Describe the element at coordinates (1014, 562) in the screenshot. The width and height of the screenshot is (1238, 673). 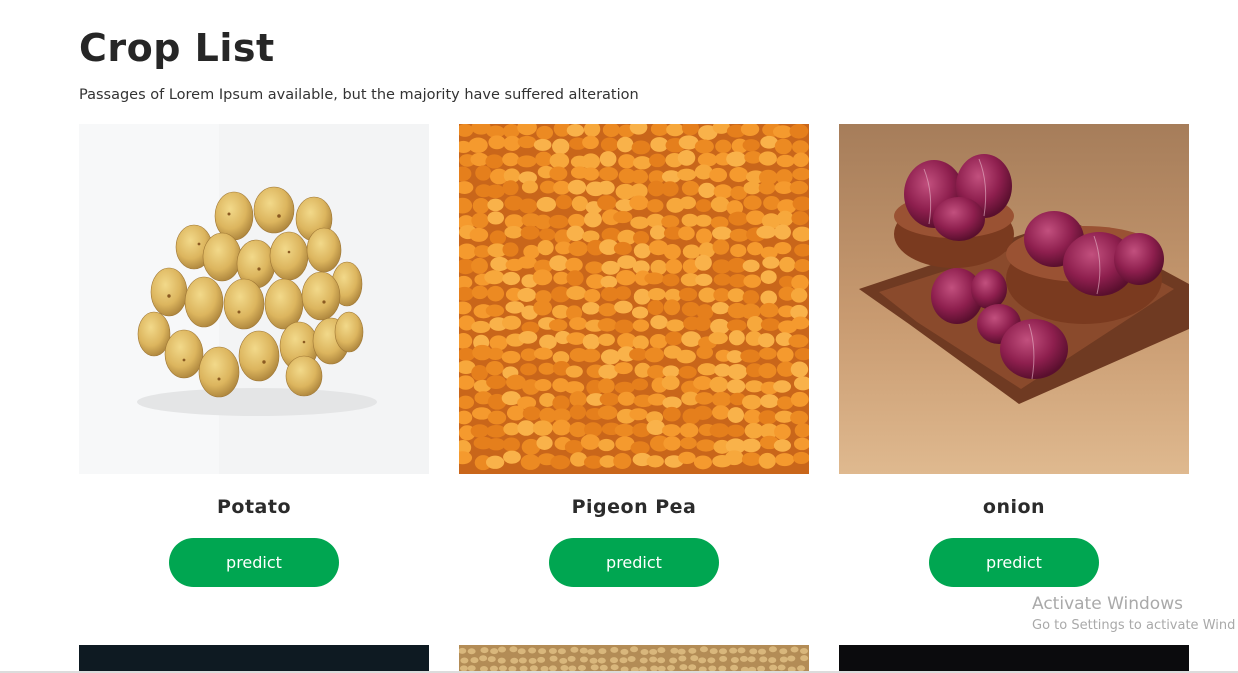
I see `predict-button-onion: predict` at that location.